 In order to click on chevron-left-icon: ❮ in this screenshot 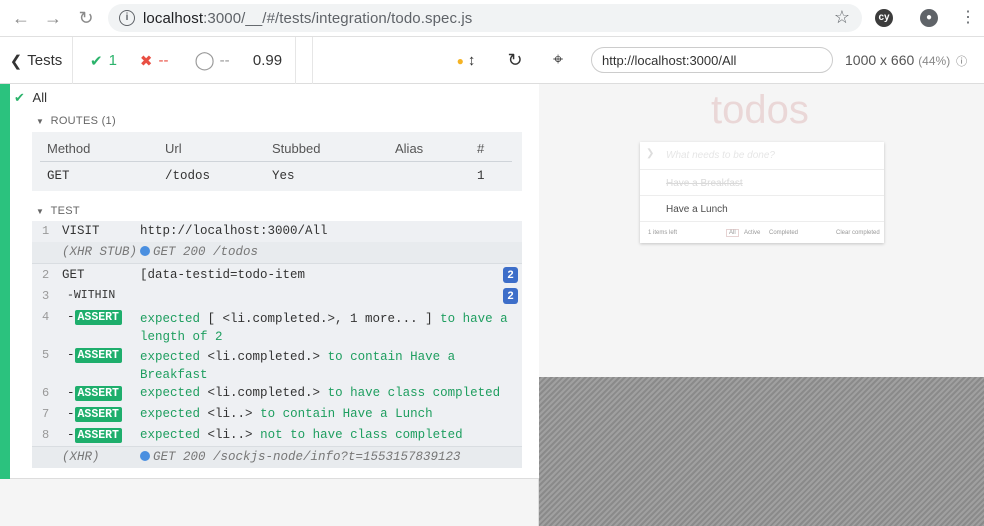, I will do `click(16, 61)`.